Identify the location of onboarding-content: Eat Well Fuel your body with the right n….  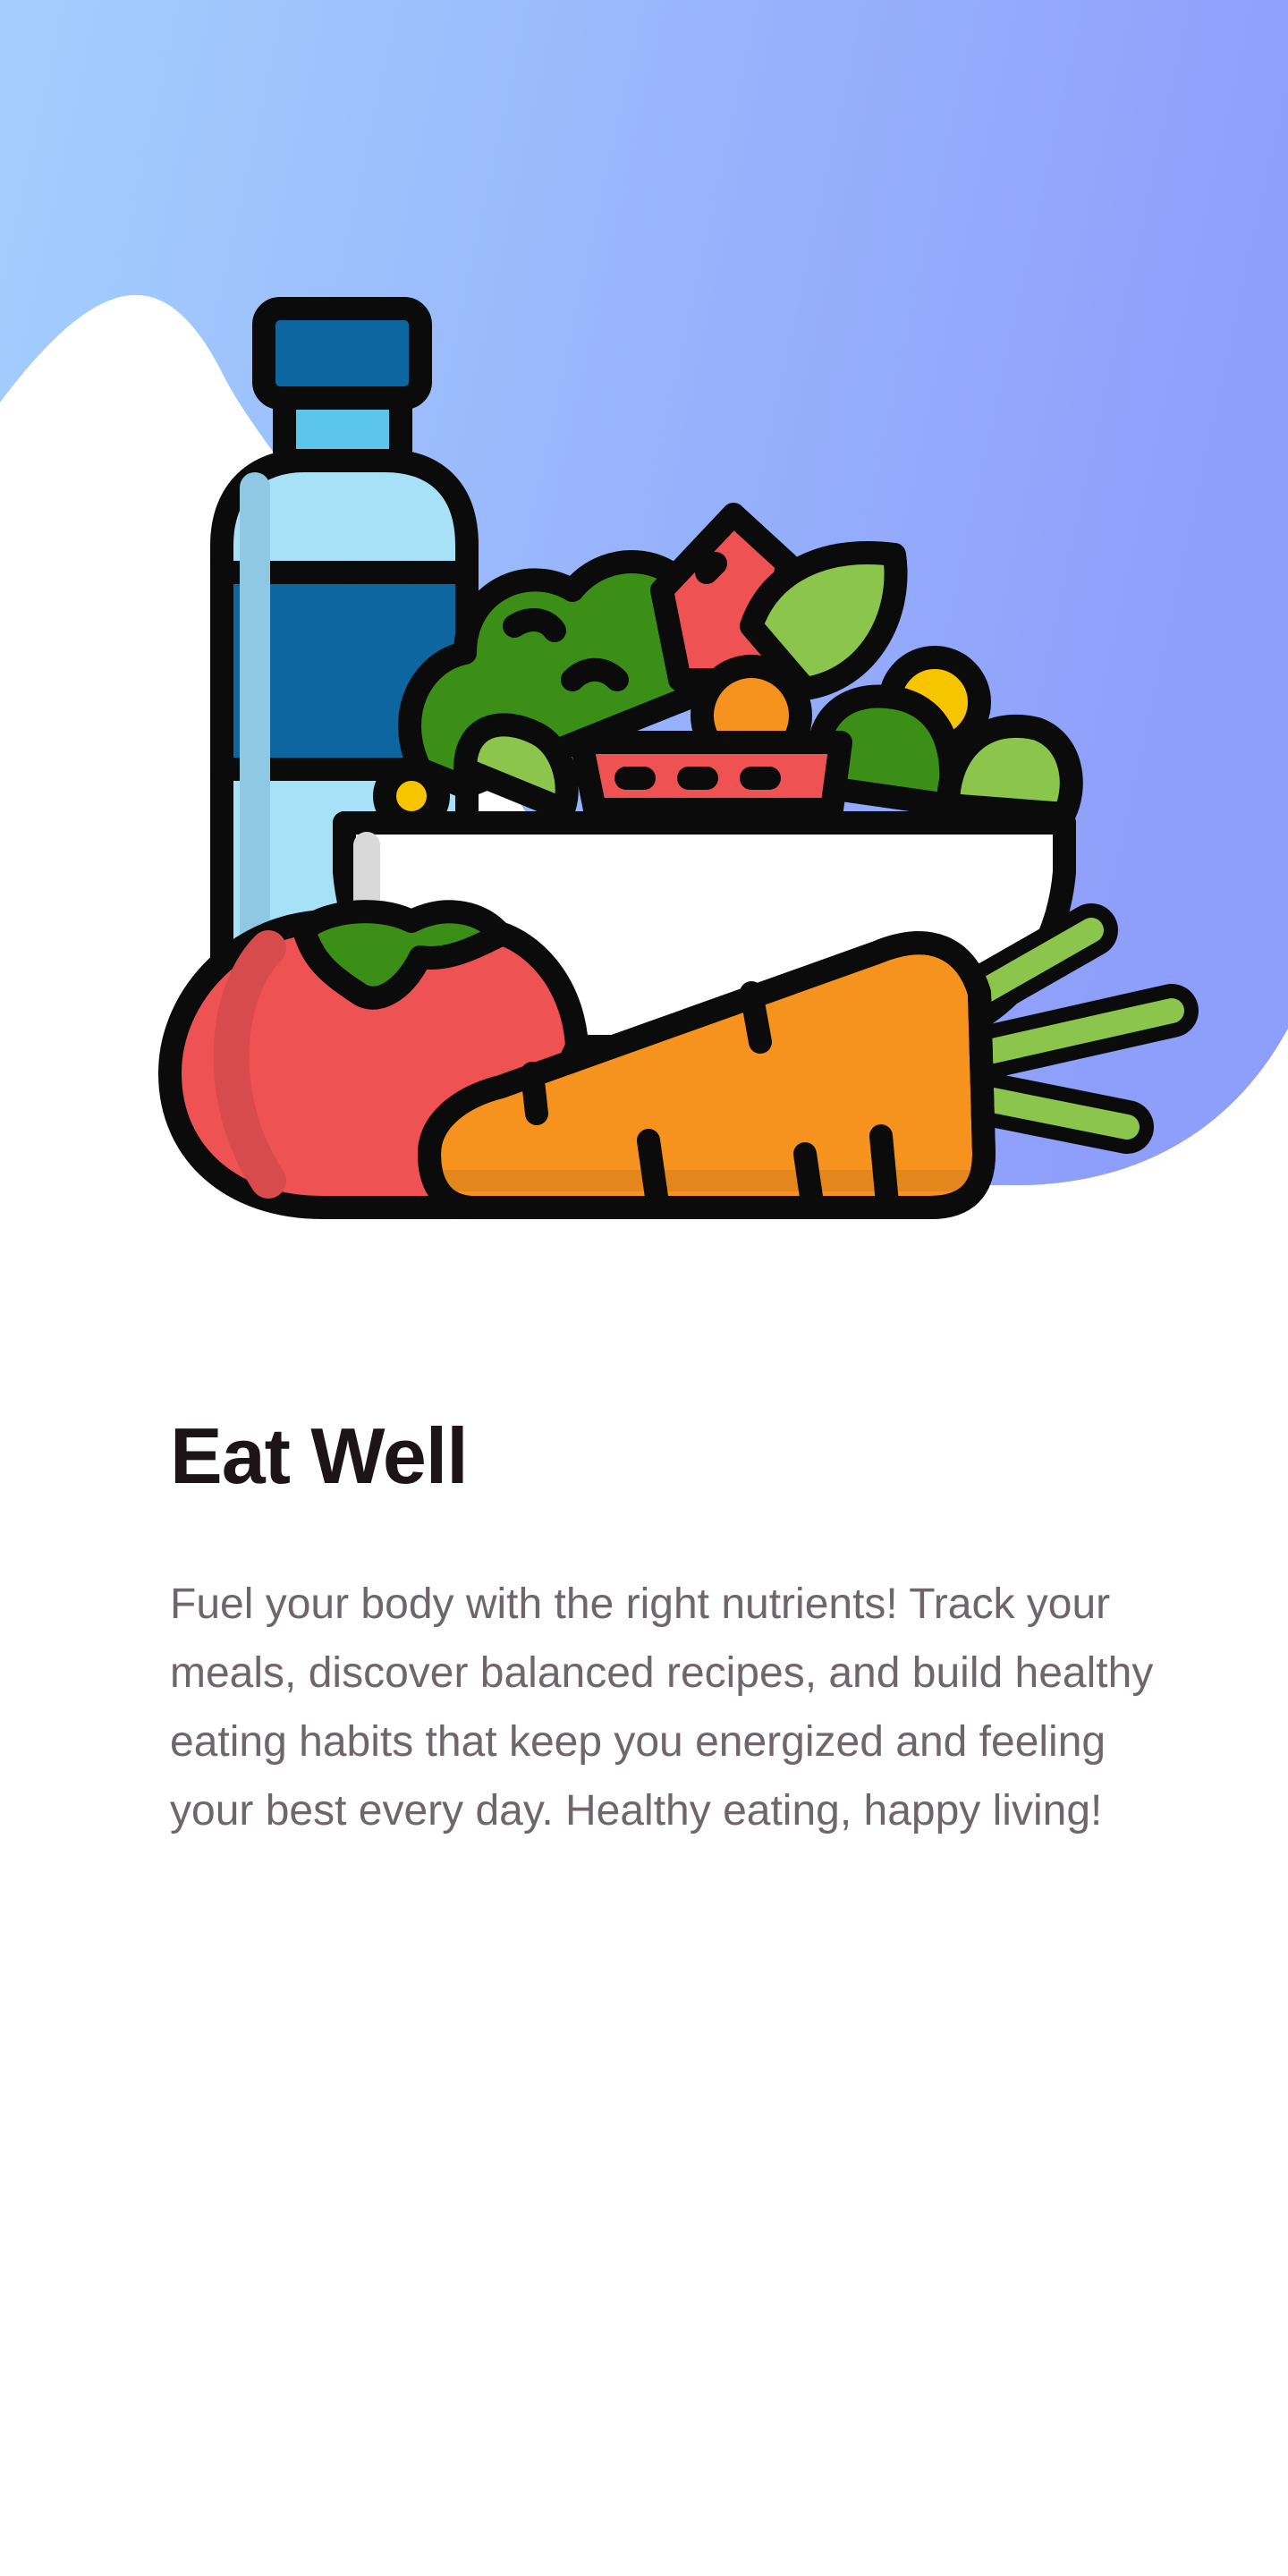
(680, 1628).